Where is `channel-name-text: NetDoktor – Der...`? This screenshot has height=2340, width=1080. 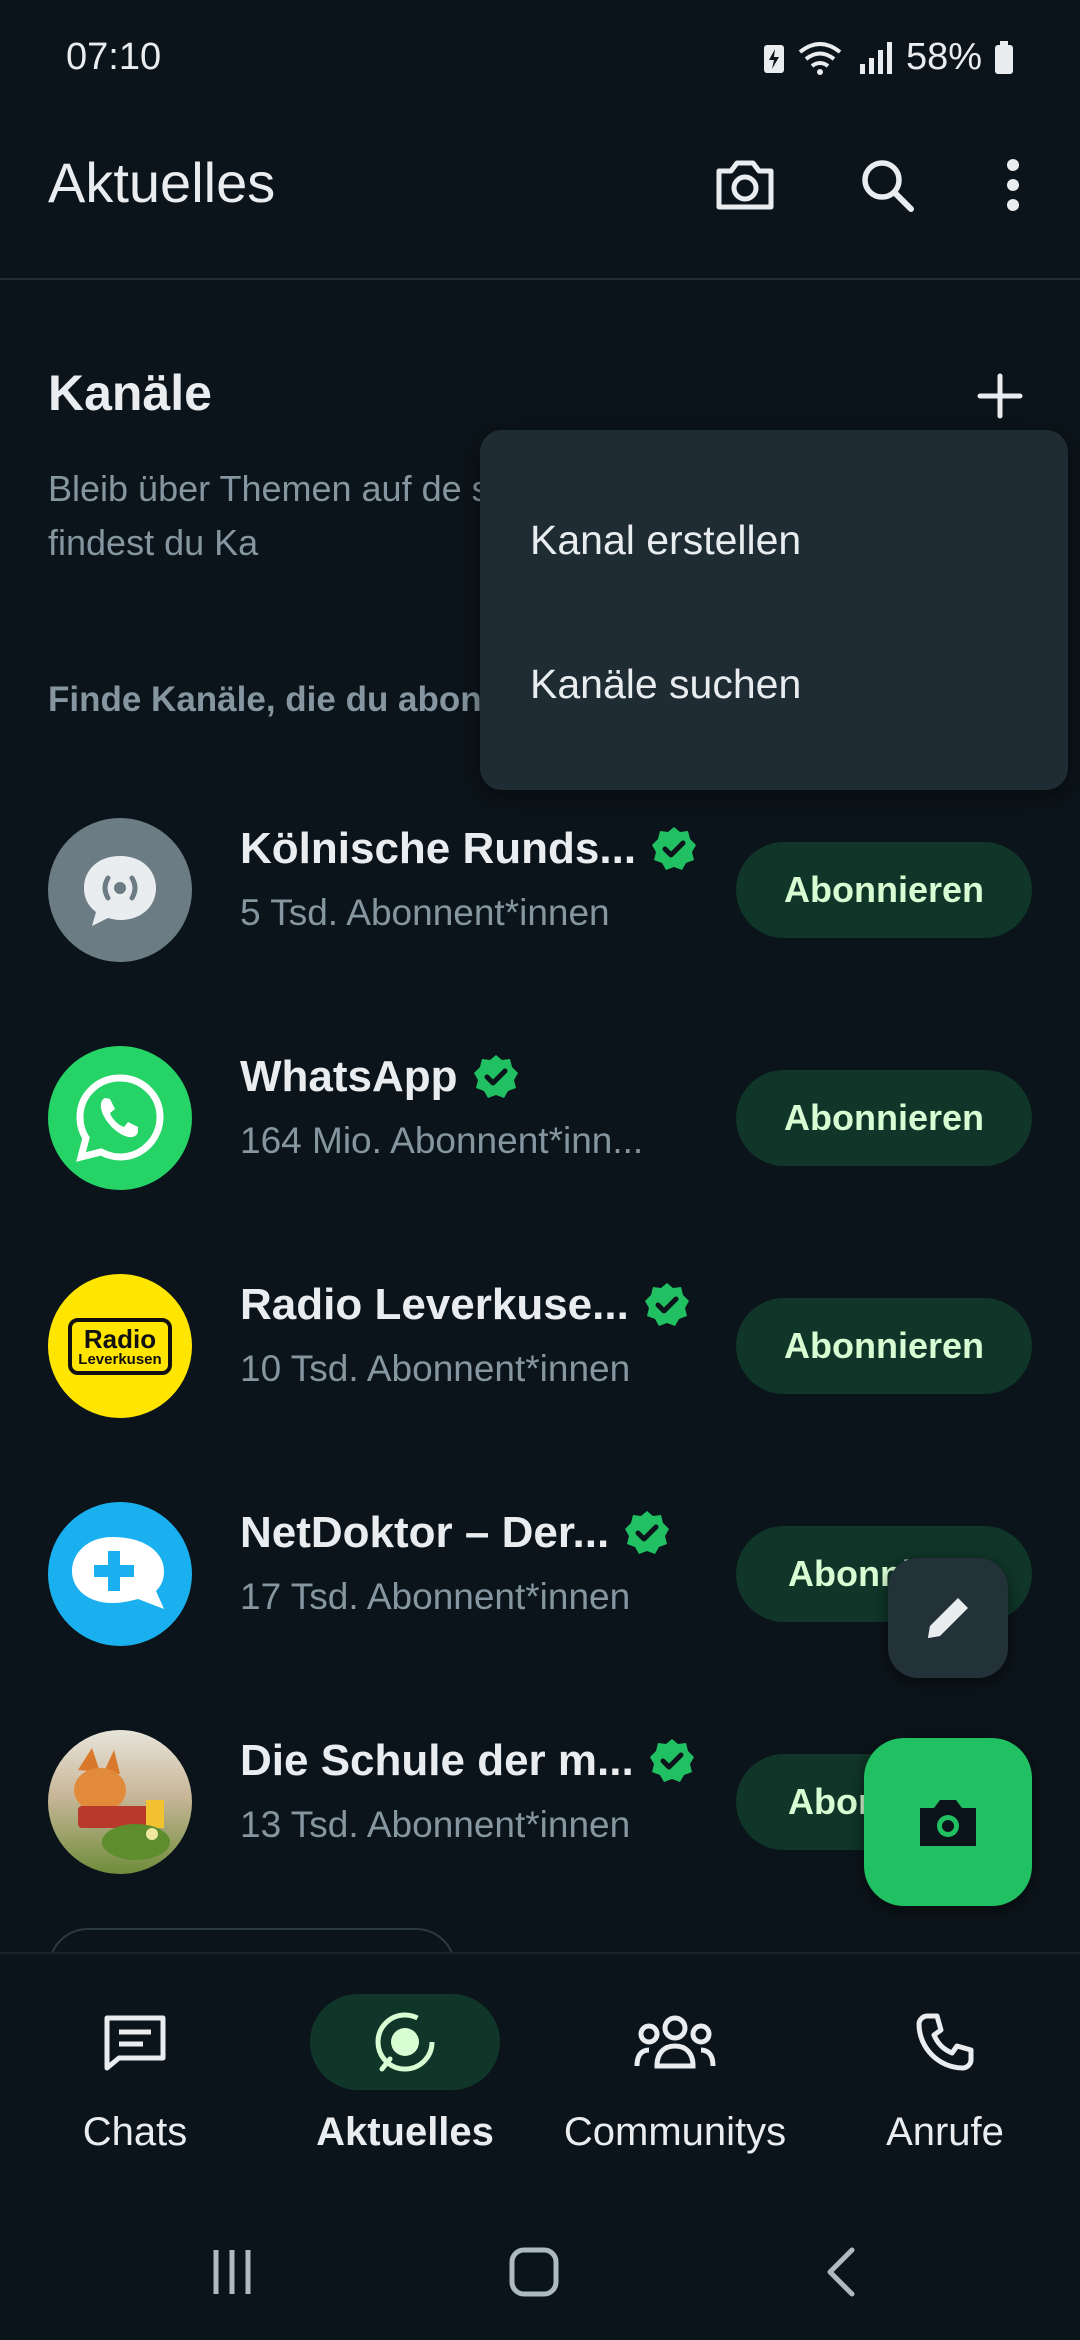 channel-name-text: NetDoktor – Der... is located at coordinates (425, 1532).